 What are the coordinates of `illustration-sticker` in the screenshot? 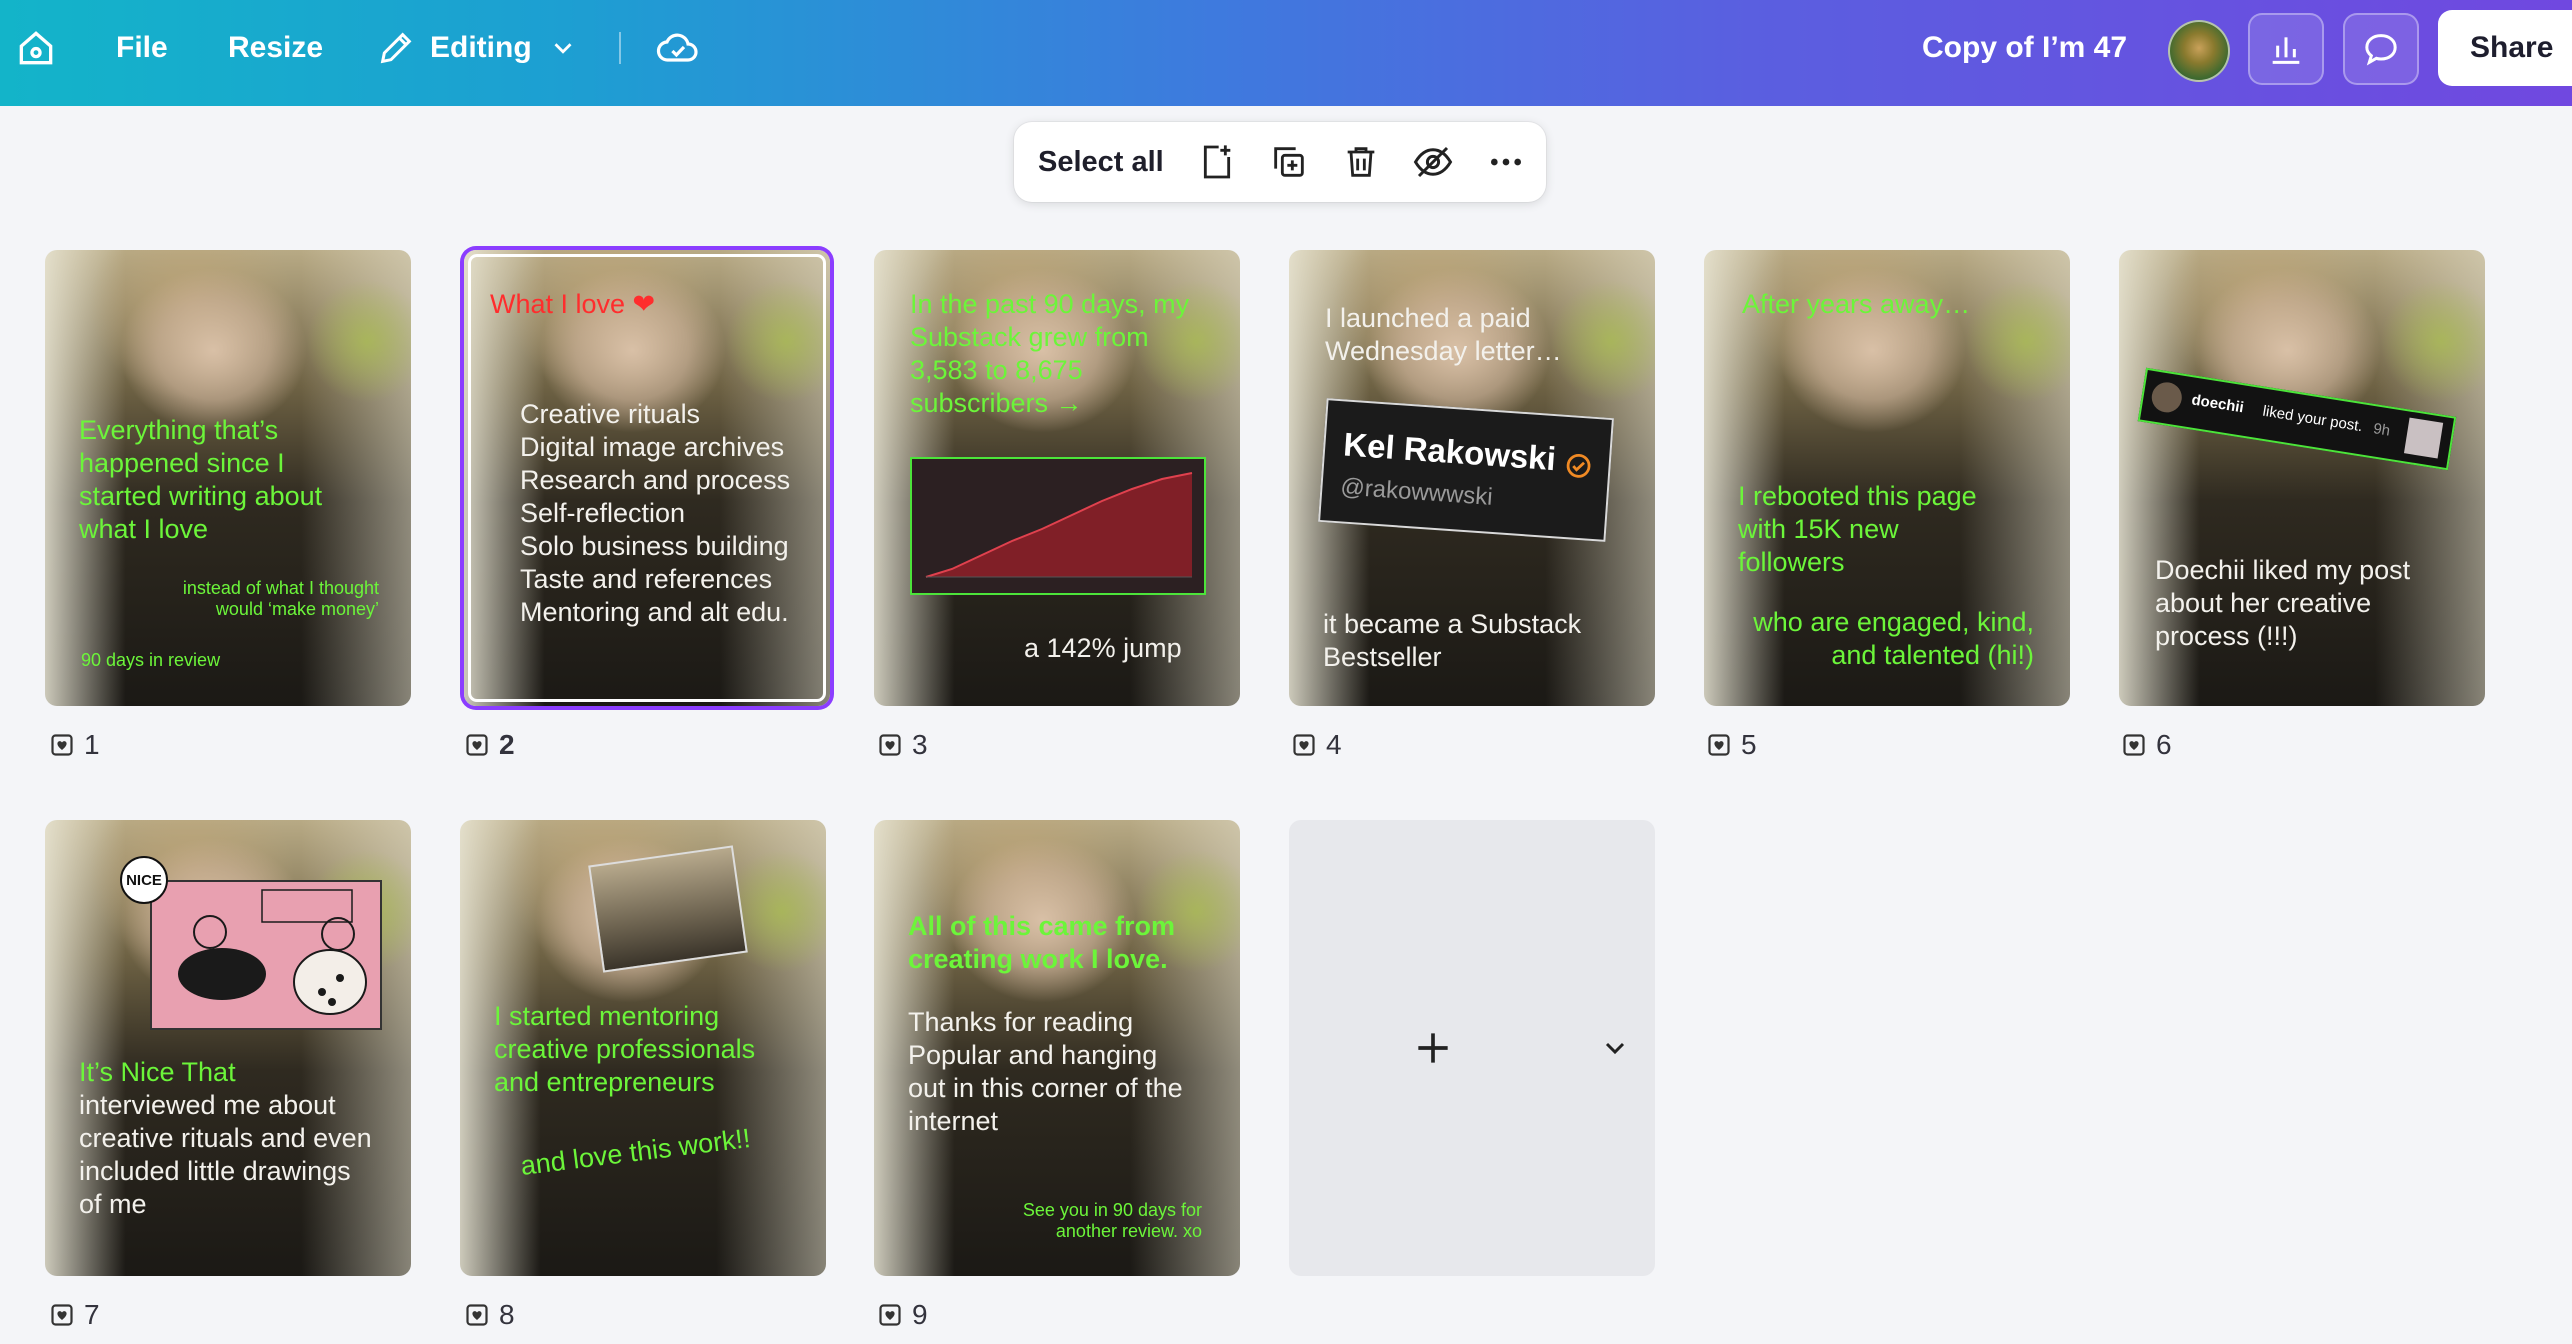 It's located at (266, 955).